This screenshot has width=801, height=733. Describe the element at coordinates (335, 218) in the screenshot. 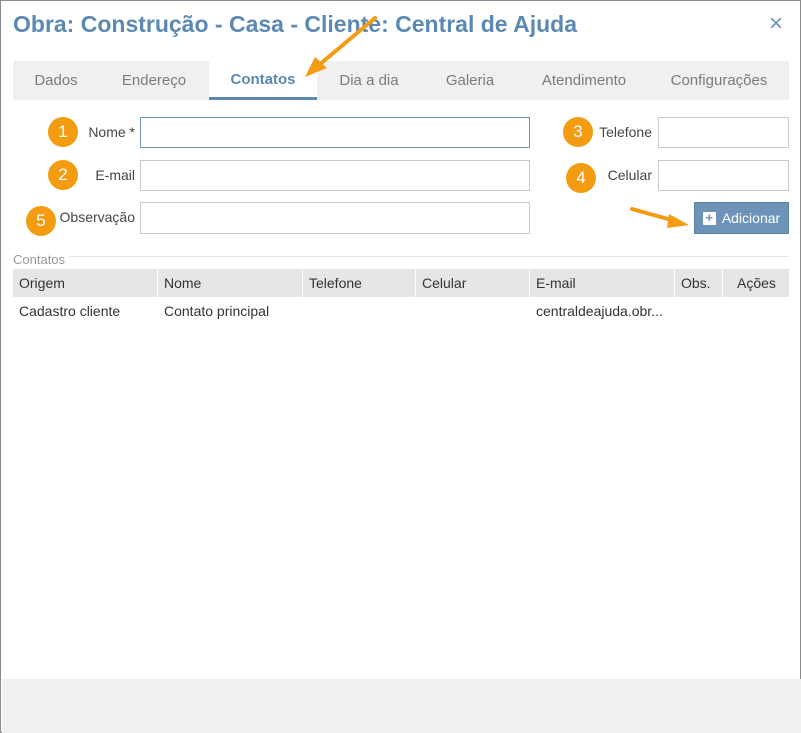

I see `observacao-field` at that location.